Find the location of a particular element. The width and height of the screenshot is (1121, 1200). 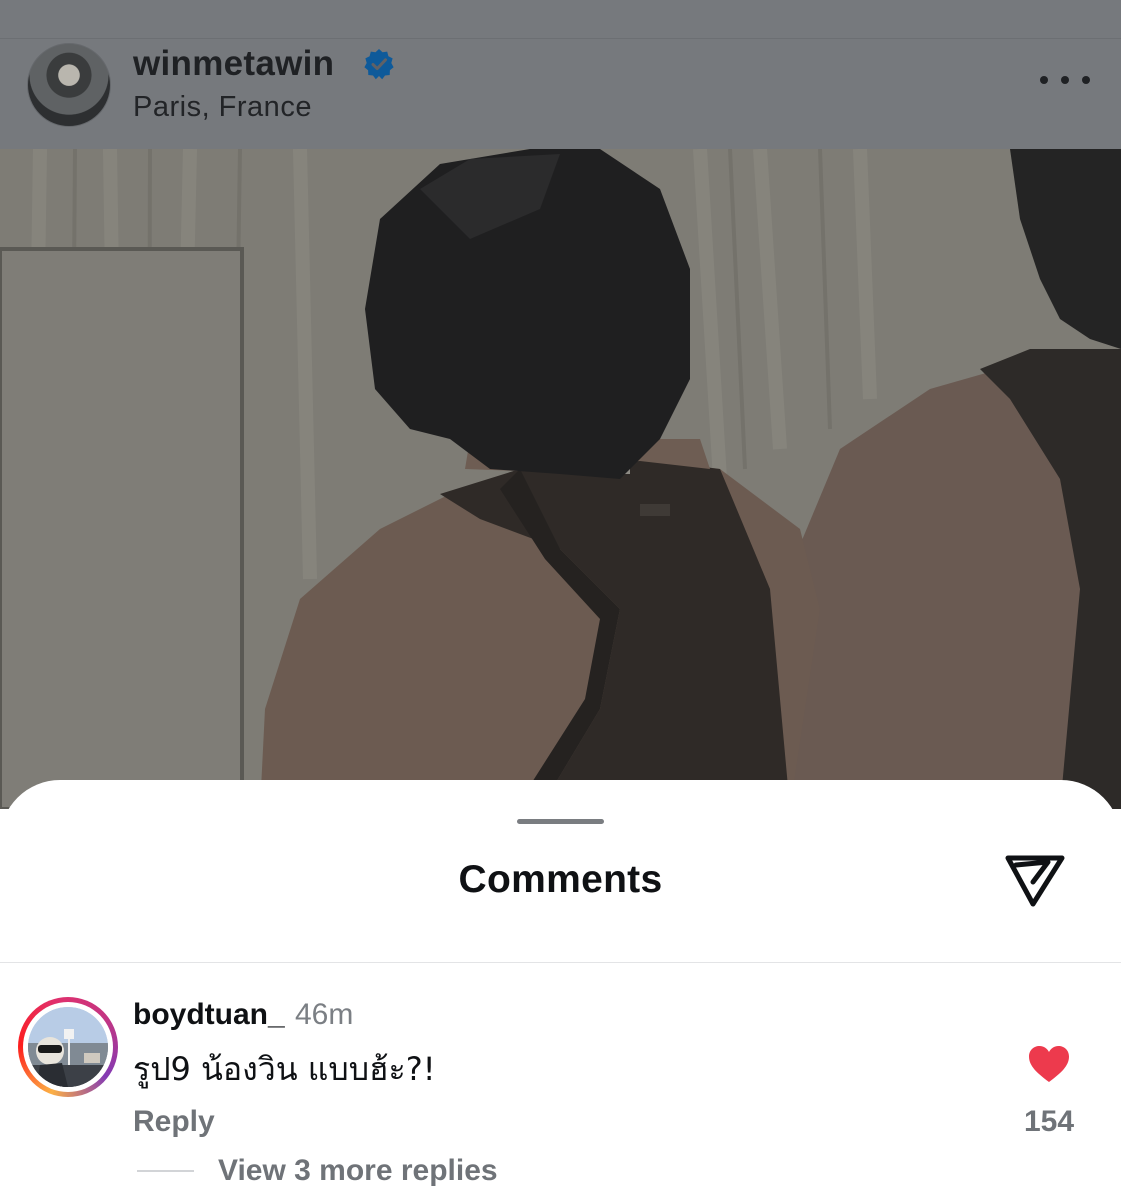

sheet-title: Comments is located at coordinates (560, 879).